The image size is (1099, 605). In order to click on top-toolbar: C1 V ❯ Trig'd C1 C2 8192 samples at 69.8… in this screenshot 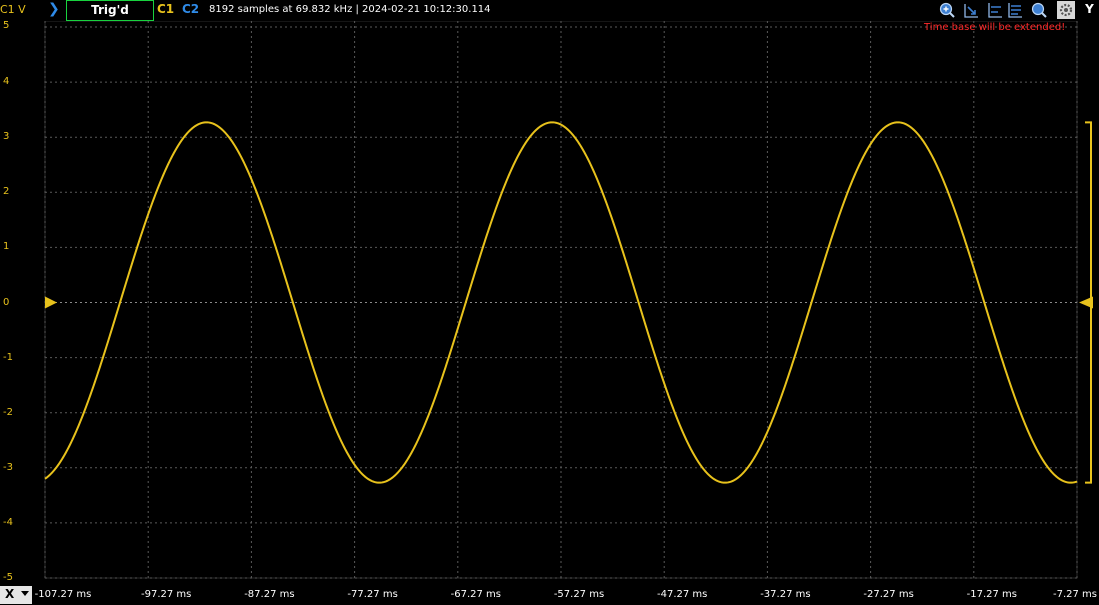, I will do `click(549, 10)`.